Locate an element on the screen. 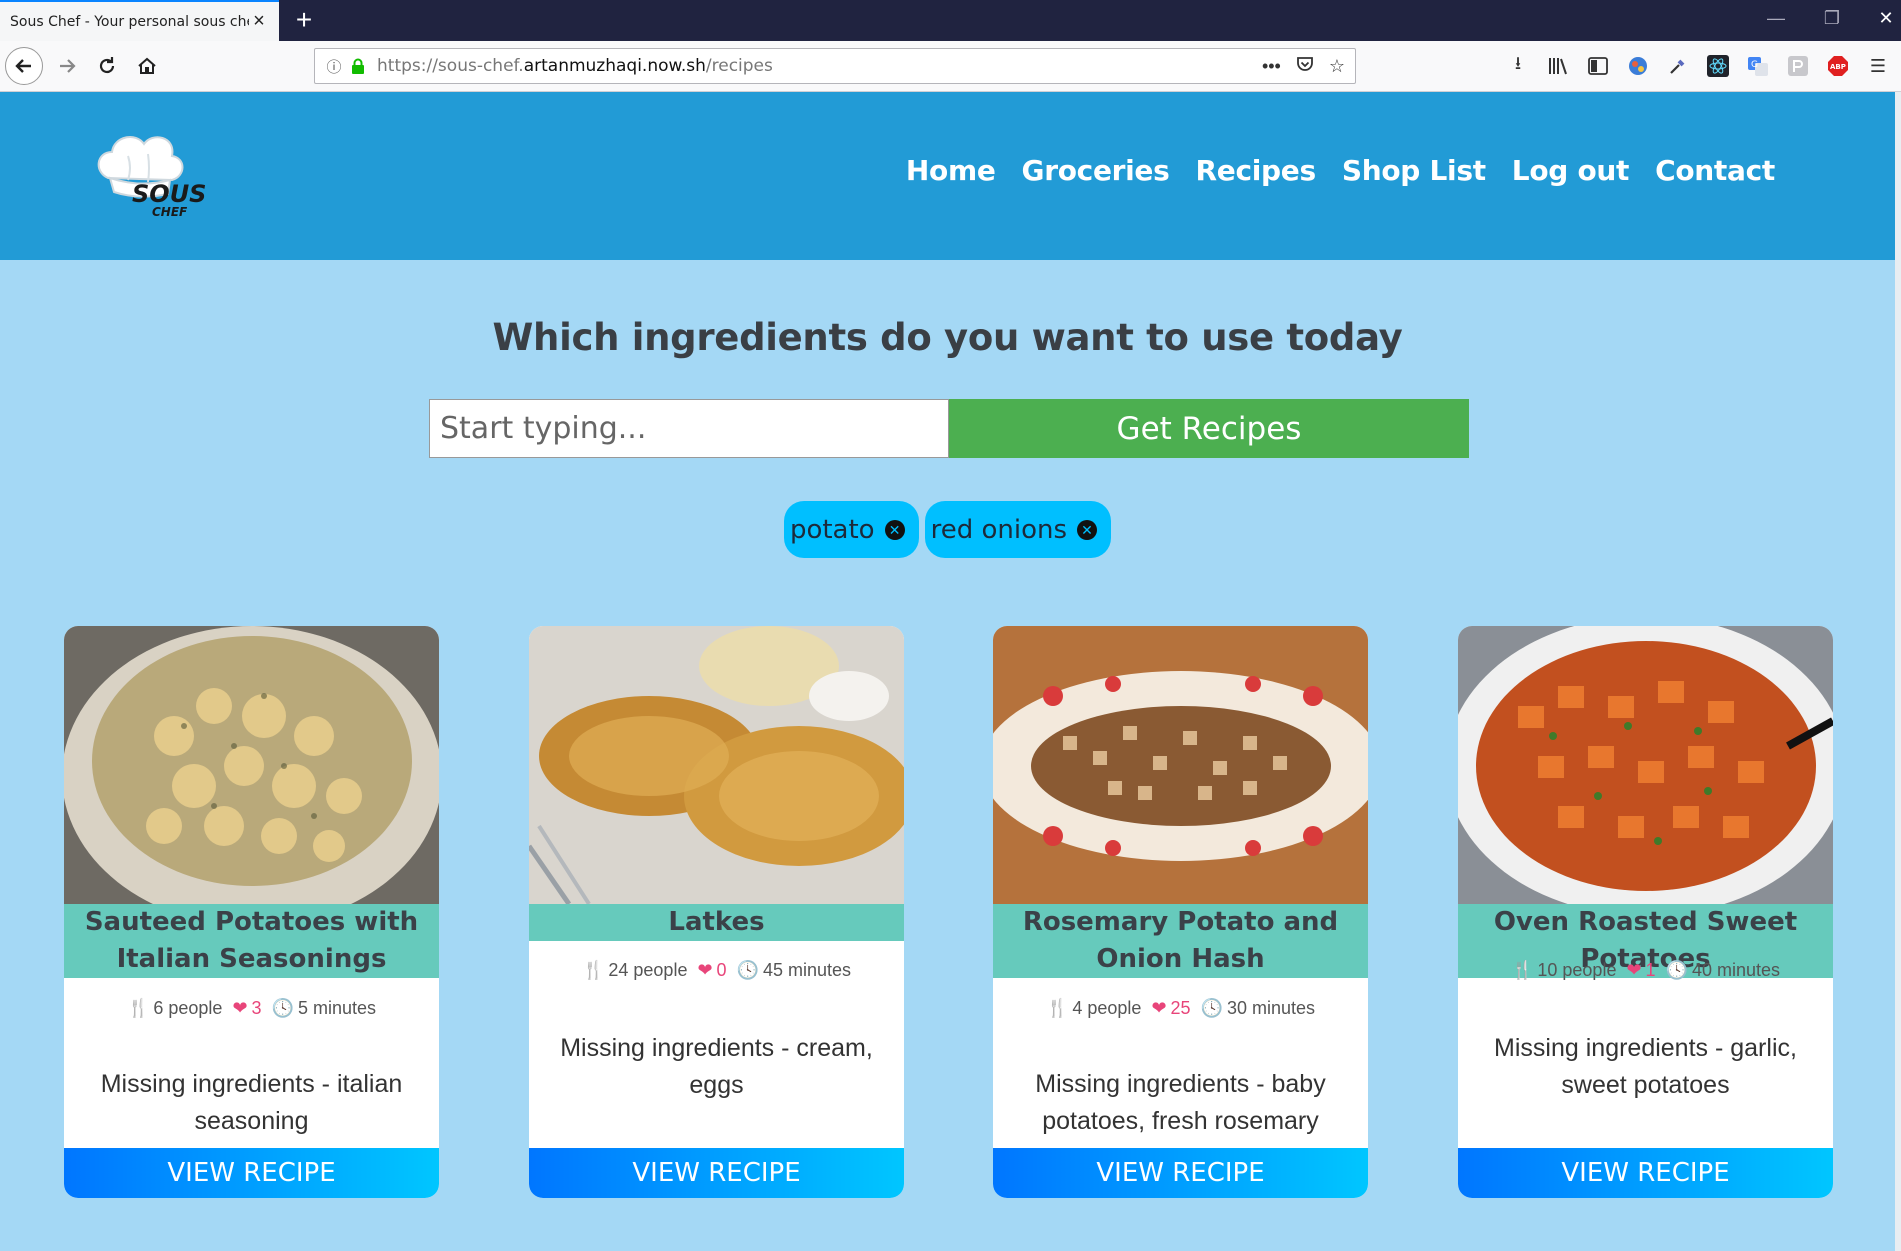  recipe-meta: 🍴 4 people ❤ 25 🕓 30 minutes is located at coordinates (1180, 1008).